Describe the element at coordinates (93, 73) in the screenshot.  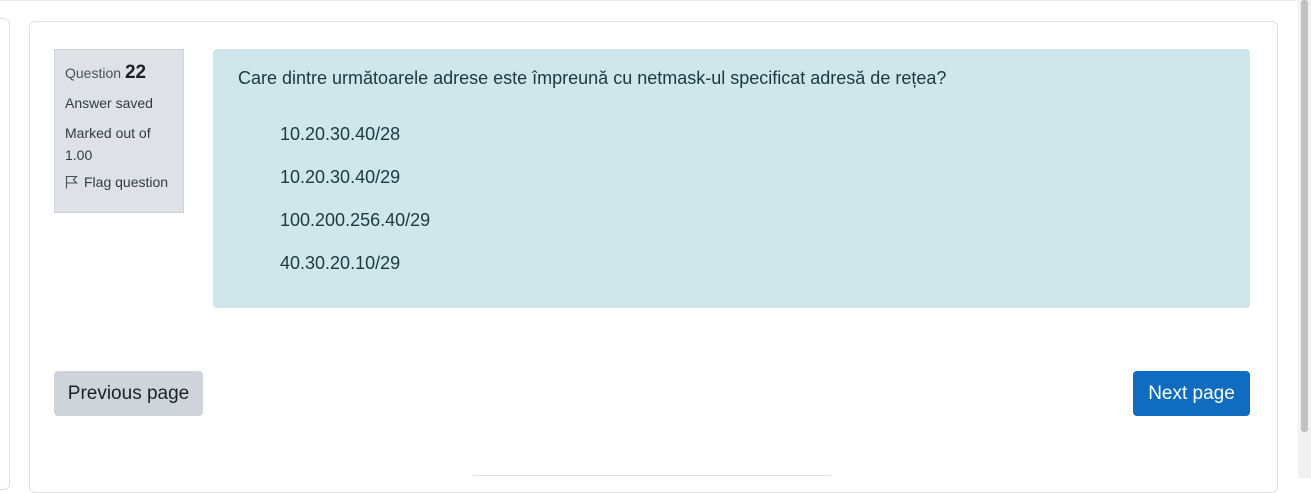
I see `question-label: Question` at that location.